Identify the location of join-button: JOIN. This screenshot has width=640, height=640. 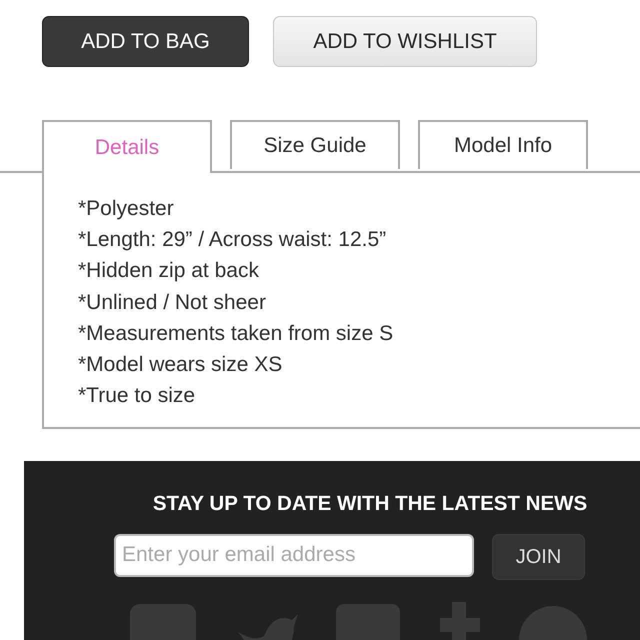
(538, 557).